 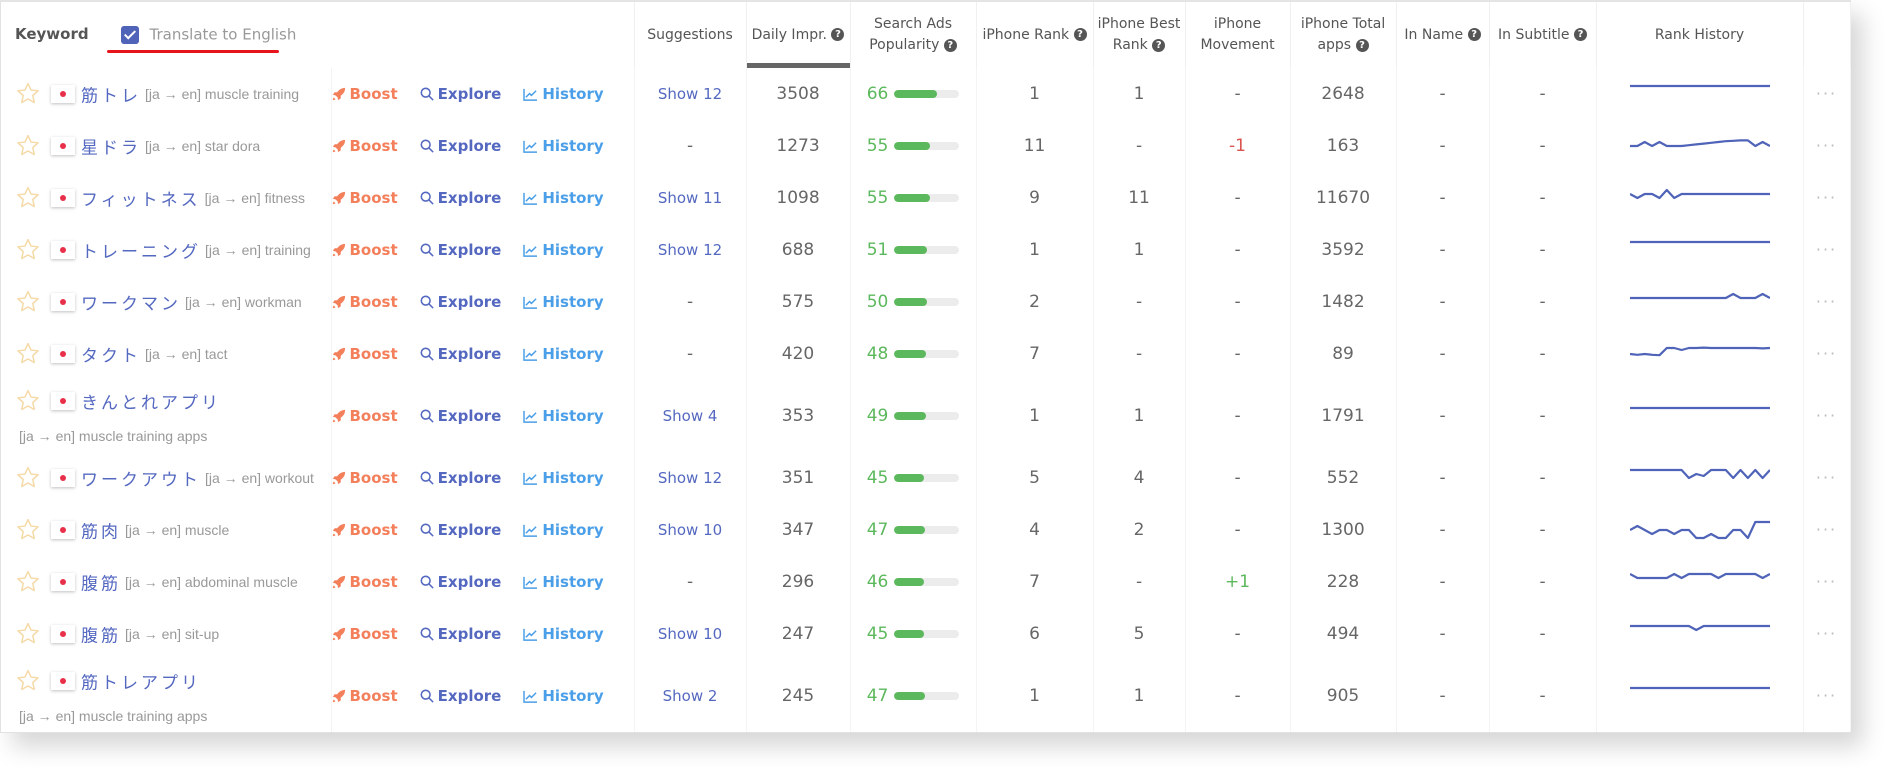 What do you see at coordinates (101, 533) in the screenshot?
I see `keyword-link: 筋肉` at bounding box center [101, 533].